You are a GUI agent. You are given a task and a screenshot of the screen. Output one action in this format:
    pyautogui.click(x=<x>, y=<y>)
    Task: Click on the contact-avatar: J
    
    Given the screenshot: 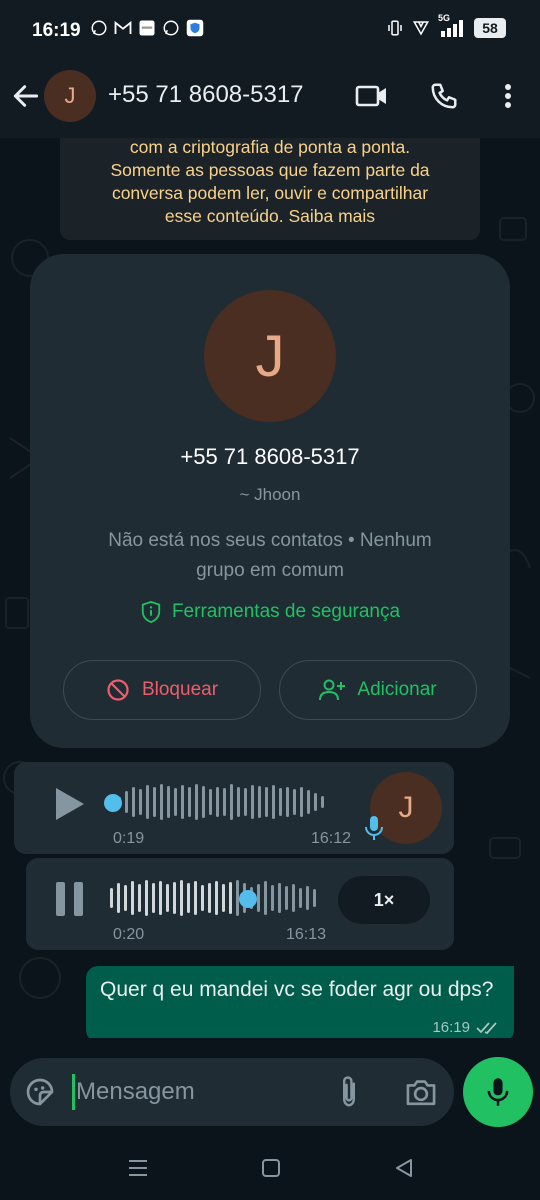 What is the action you would take?
    pyautogui.click(x=70, y=96)
    